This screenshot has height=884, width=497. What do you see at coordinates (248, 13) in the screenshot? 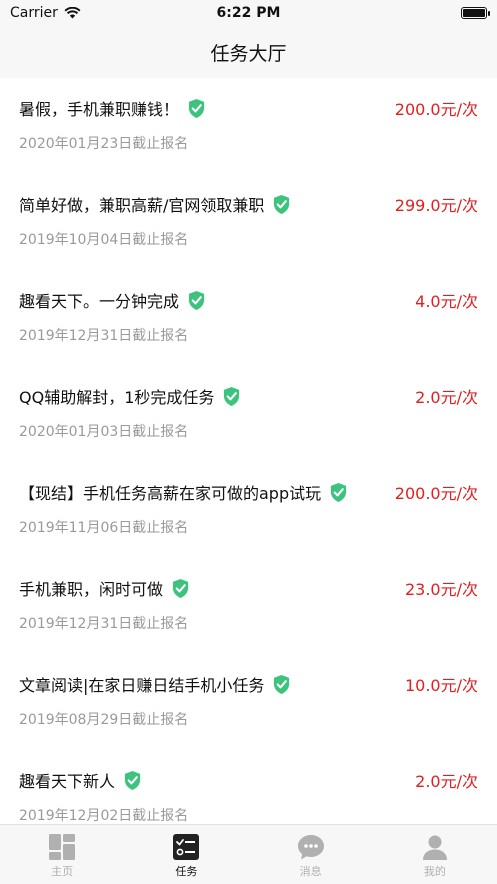
I see `status-bar: Carrier 6:22 PM` at bounding box center [248, 13].